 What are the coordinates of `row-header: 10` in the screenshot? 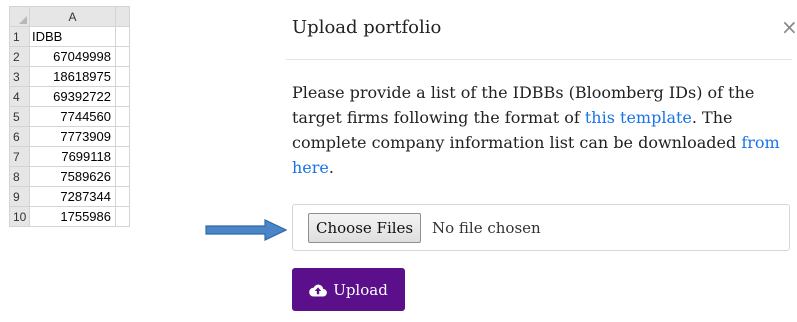 It's located at (19, 216).